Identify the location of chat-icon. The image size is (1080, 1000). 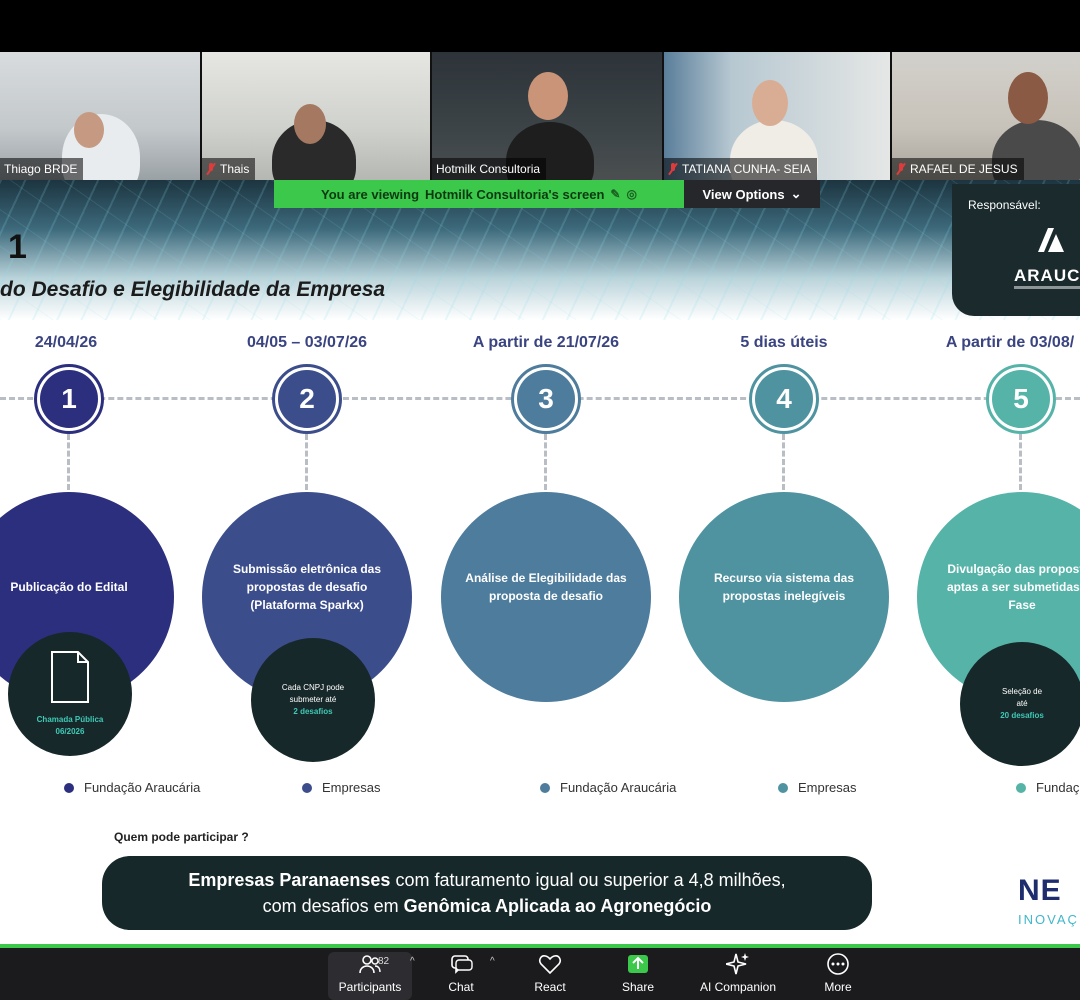
(462, 964).